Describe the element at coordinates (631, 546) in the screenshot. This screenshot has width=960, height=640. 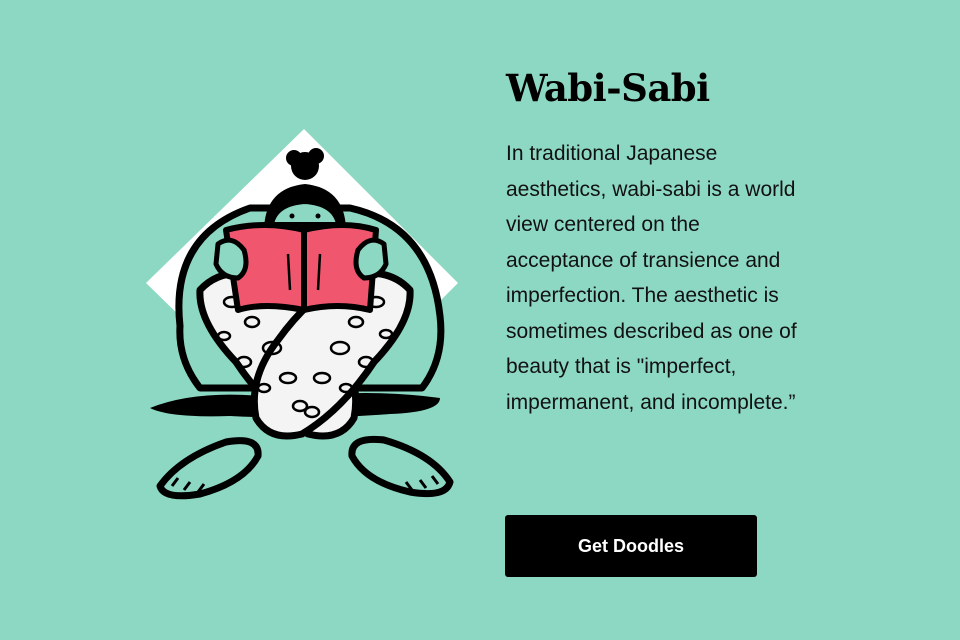
I see `get-doodles-button: Get Doodles` at that location.